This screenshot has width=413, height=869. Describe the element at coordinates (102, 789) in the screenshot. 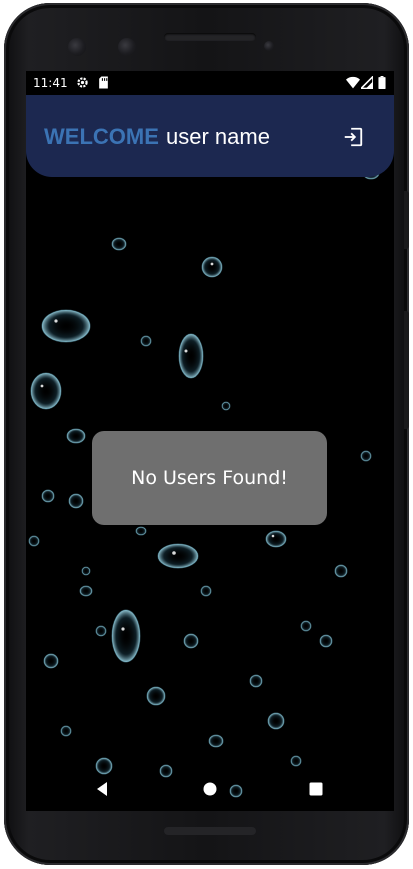

I see `back-icon` at that location.